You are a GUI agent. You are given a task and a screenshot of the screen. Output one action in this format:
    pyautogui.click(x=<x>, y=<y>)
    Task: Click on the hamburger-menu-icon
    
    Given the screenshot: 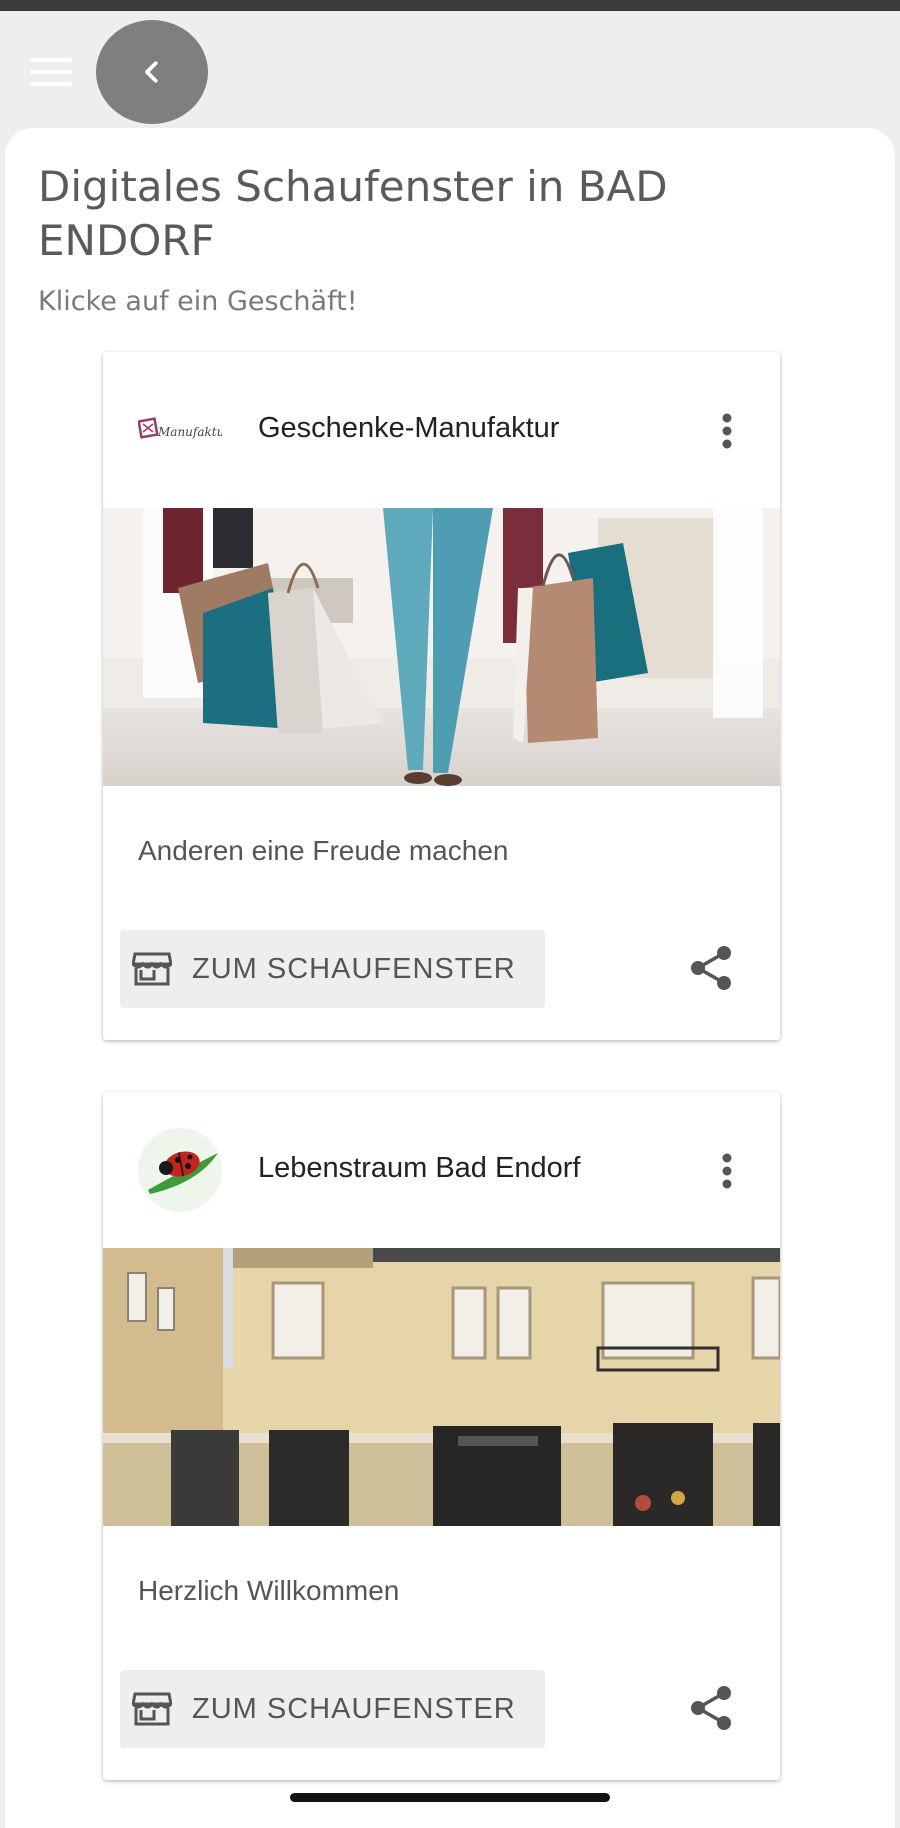 What is the action you would take?
    pyautogui.click(x=51, y=73)
    